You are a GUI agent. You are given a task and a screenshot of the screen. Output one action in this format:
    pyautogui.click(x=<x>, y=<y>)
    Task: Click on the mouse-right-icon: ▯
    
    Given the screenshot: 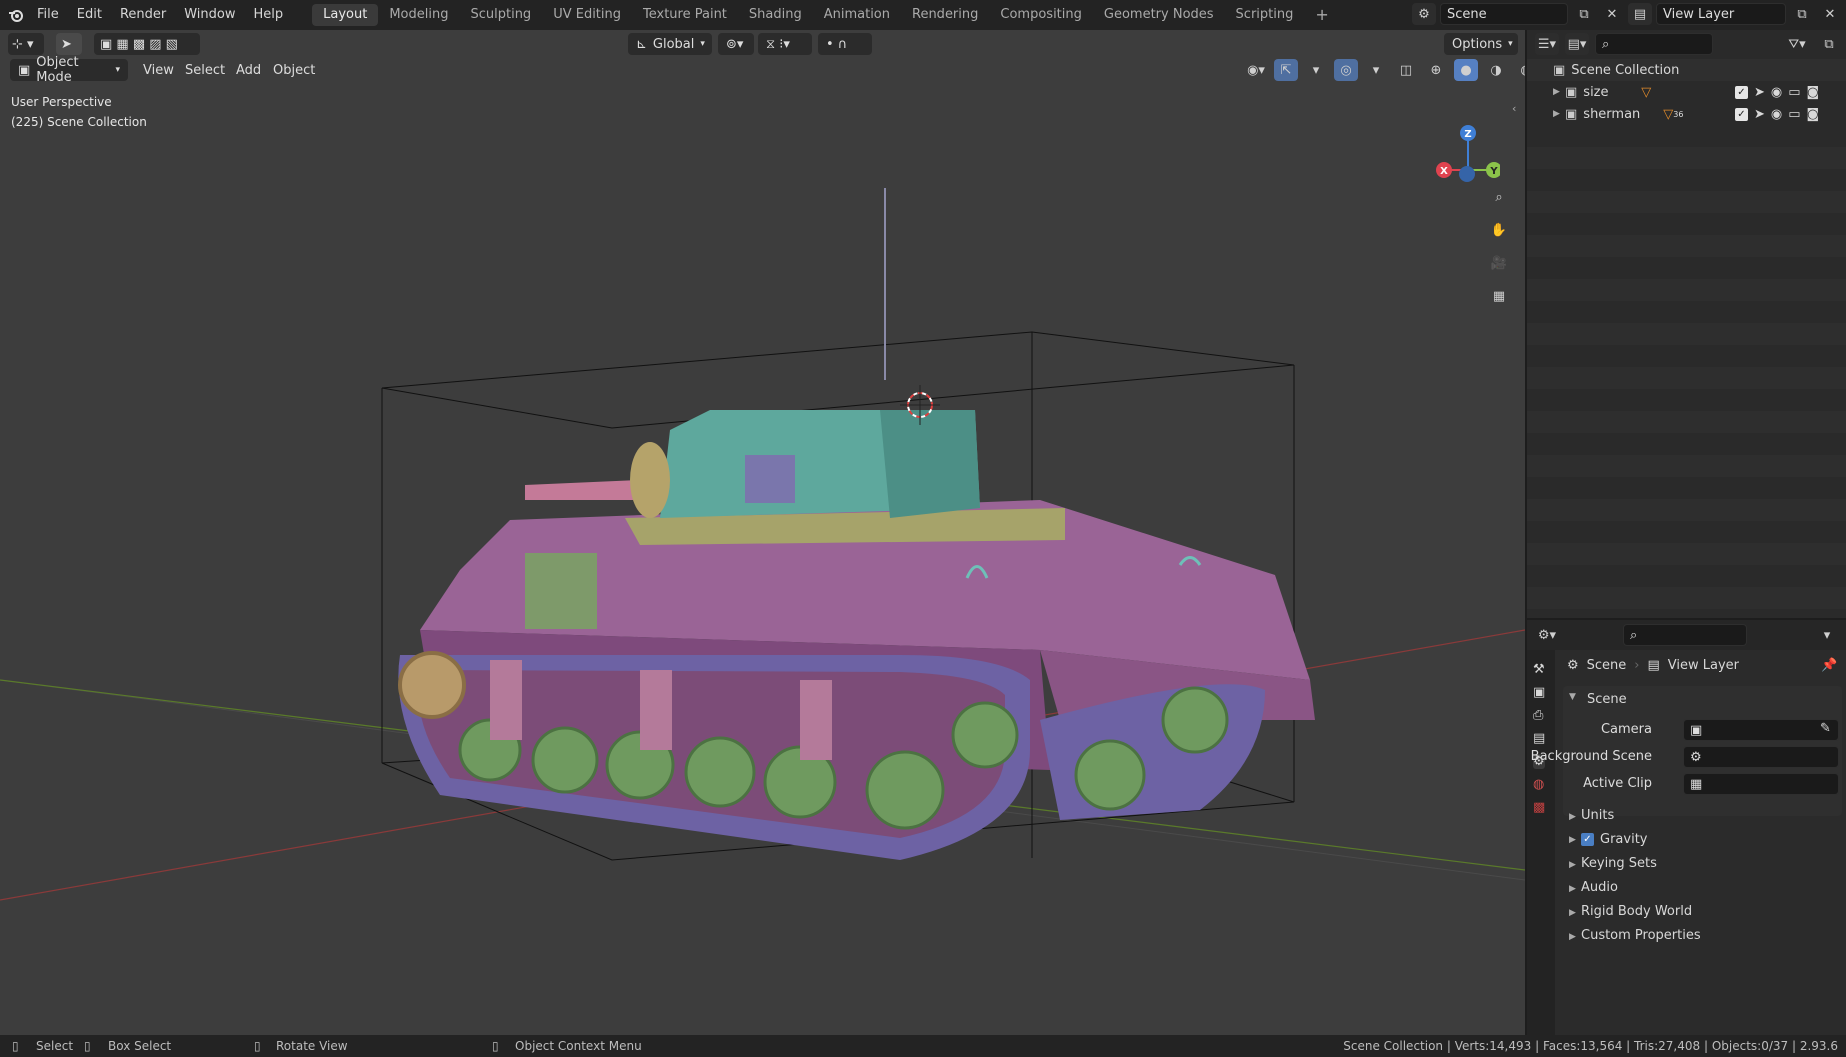 What is the action you would take?
    pyautogui.click(x=495, y=1046)
    